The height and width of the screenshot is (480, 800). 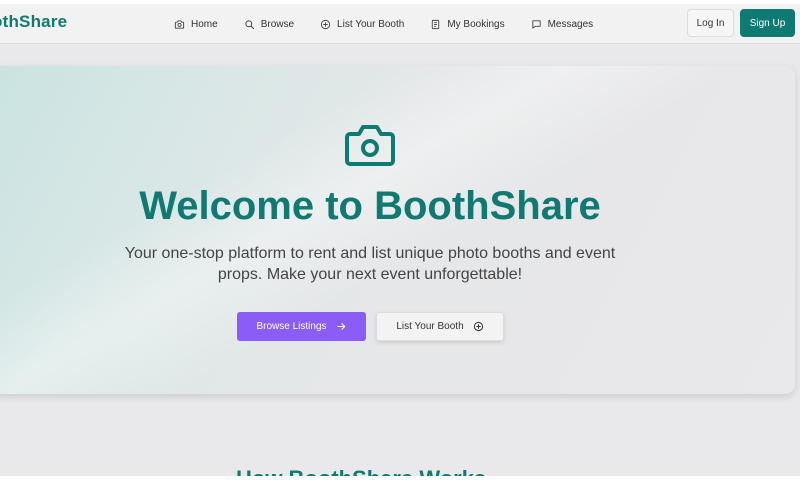 What do you see at coordinates (204, 24) in the screenshot?
I see `nav-item-label: Home` at bounding box center [204, 24].